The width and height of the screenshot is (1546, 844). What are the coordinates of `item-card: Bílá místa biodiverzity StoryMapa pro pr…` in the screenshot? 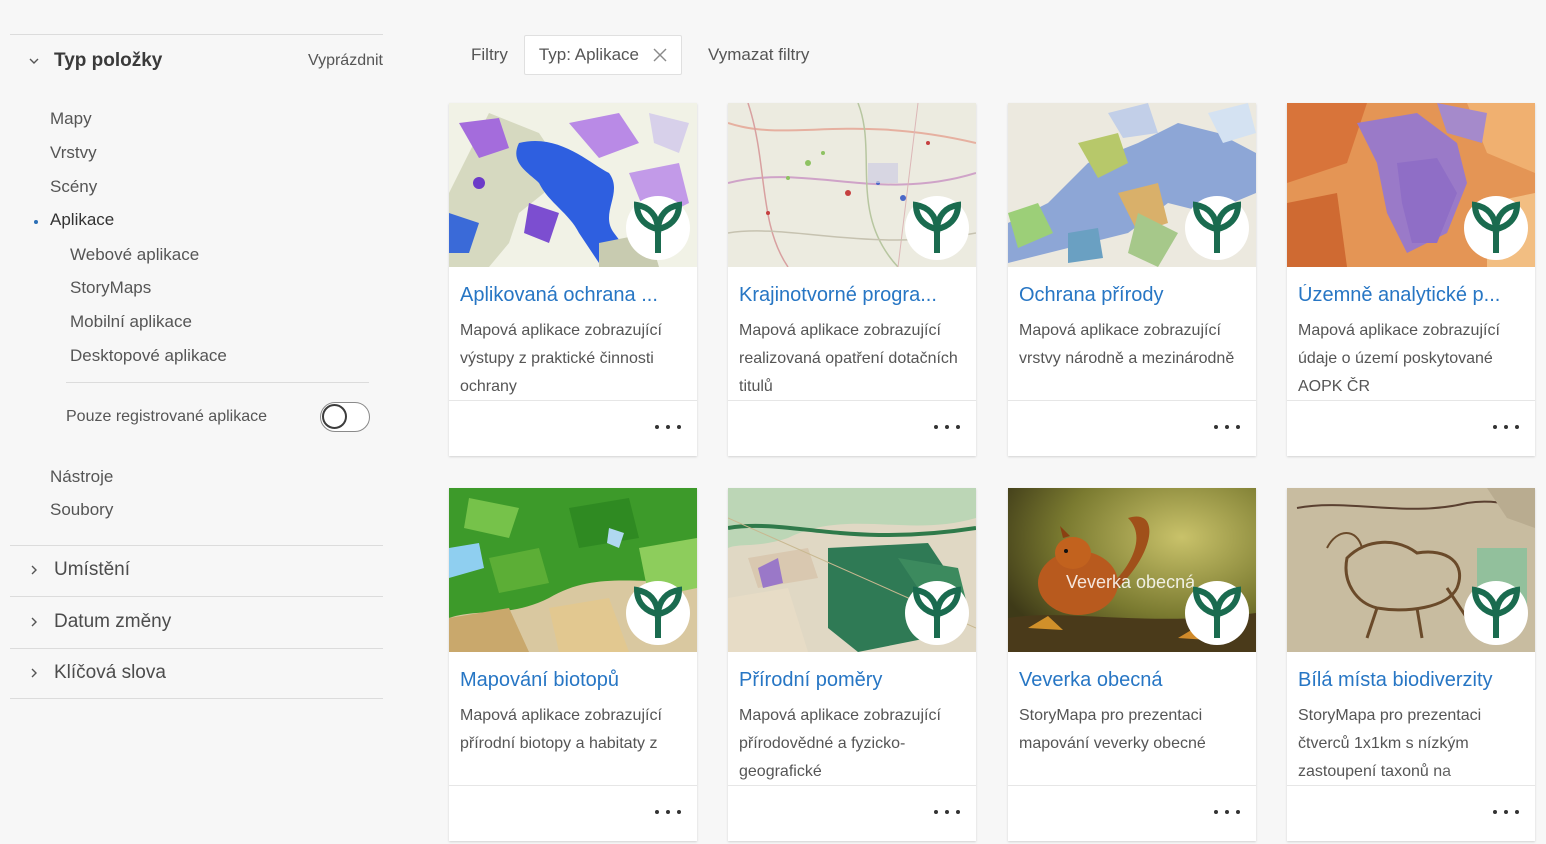 It's located at (1411, 664).